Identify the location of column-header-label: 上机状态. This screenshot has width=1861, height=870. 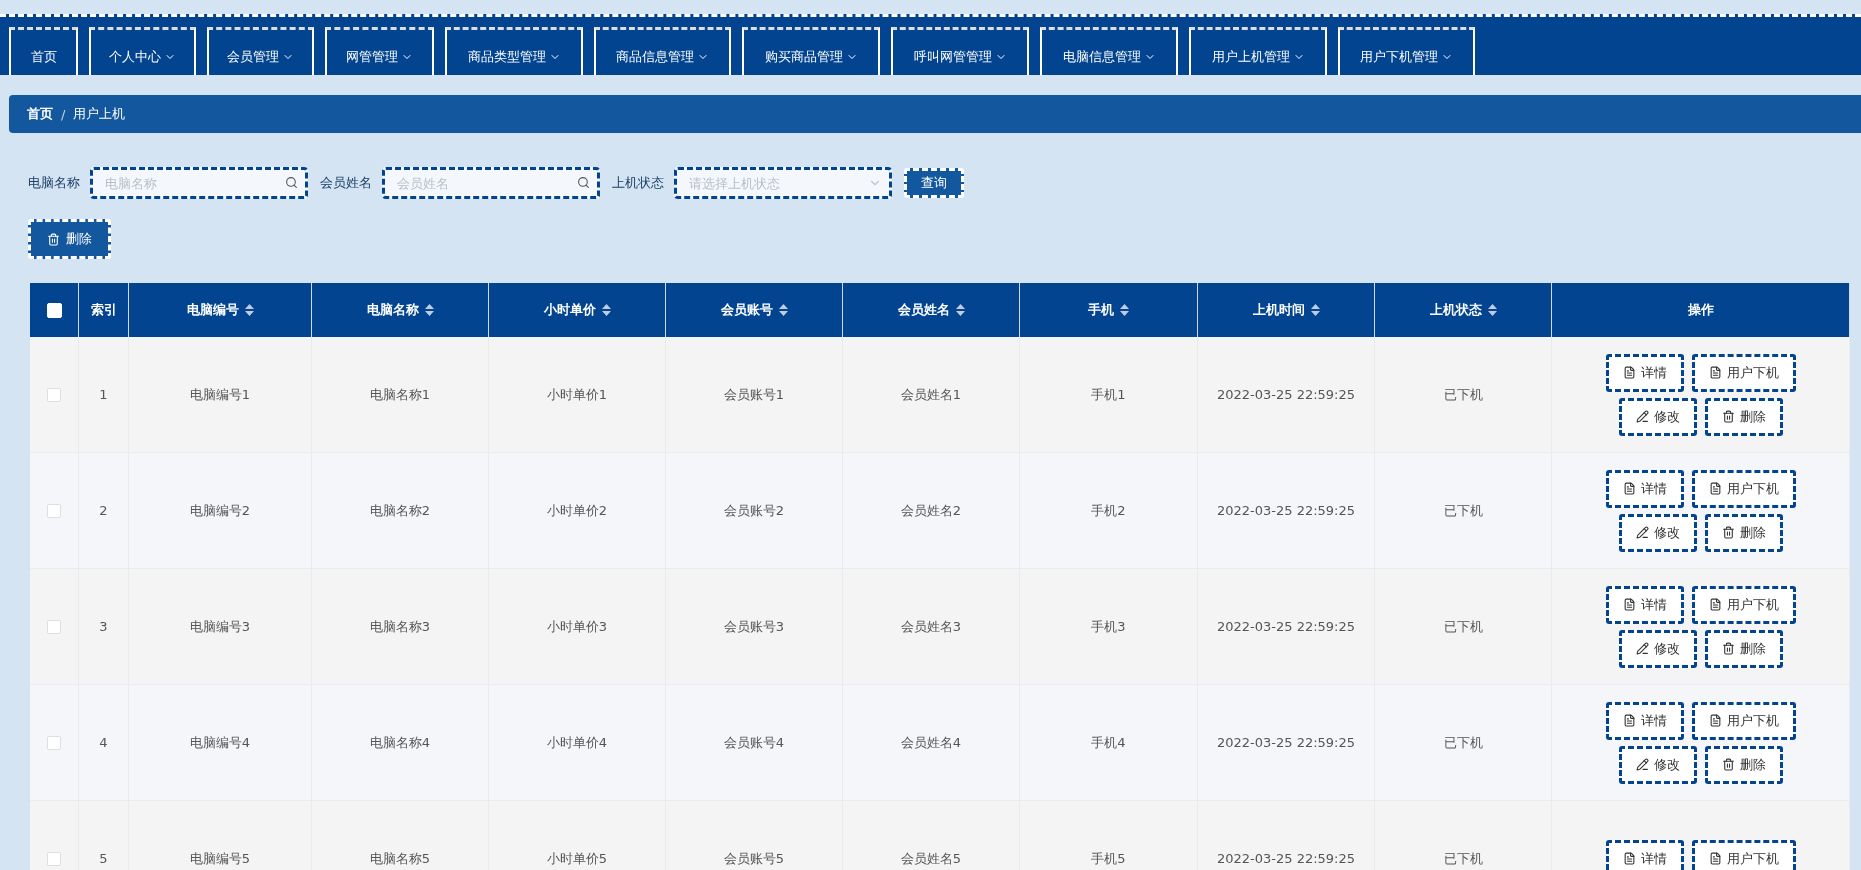
(1455, 310).